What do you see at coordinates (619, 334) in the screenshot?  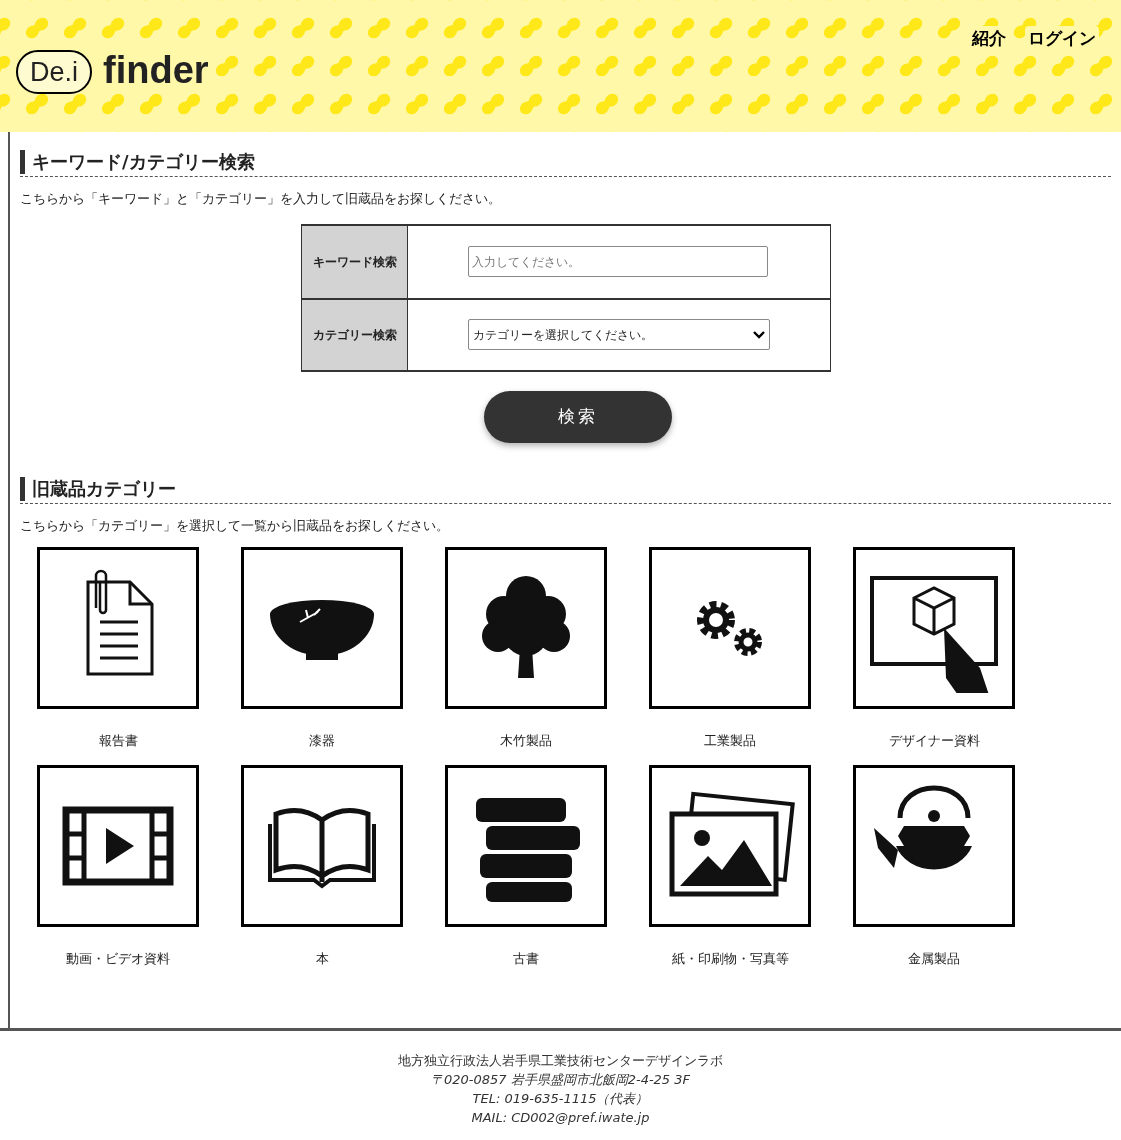 I see `category-select: カテゴリーを選択してください。` at bounding box center [619, 334].